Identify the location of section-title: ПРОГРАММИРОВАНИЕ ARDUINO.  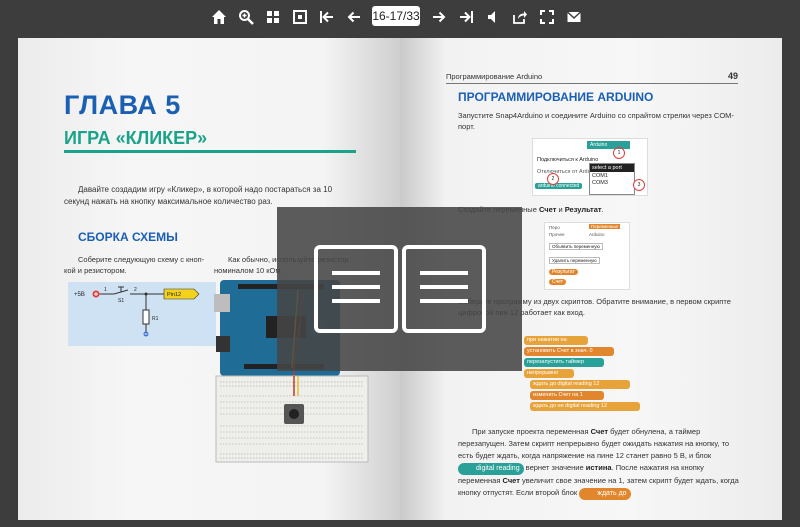
(556, 97).